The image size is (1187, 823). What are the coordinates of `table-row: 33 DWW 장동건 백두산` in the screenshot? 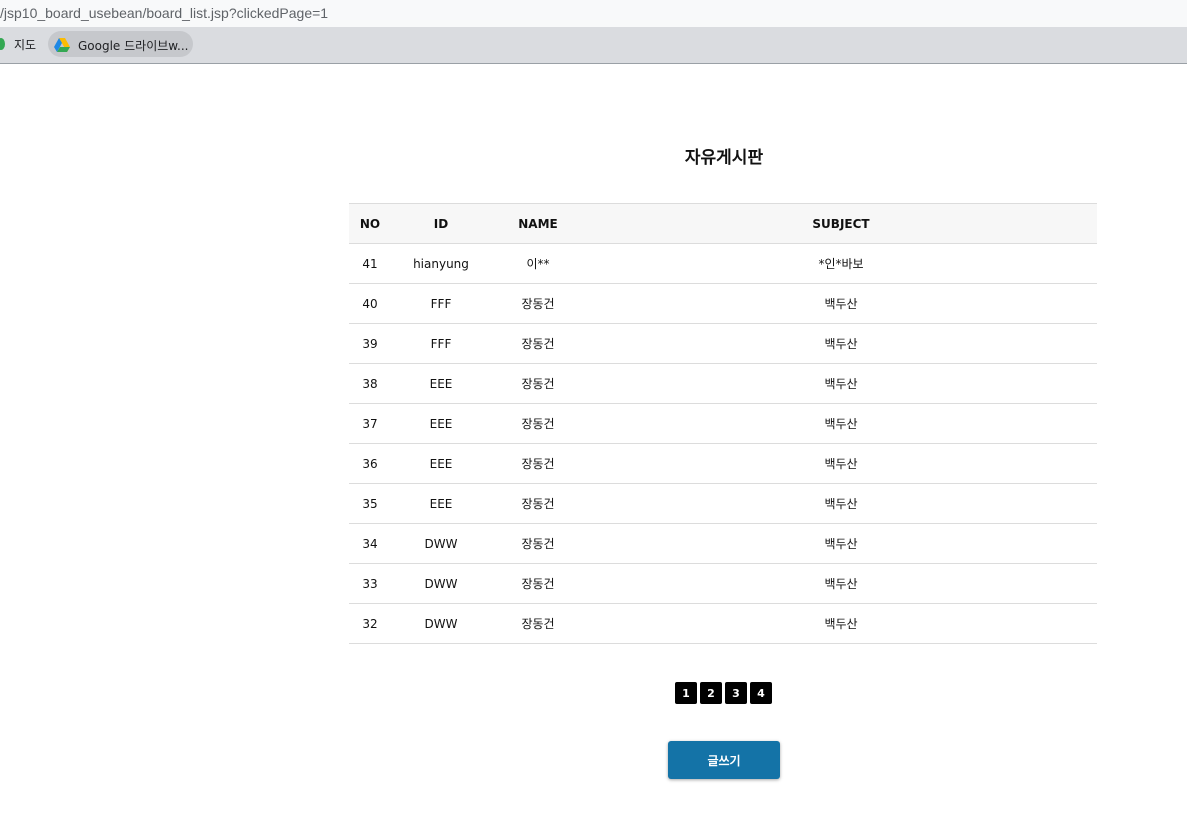 It's located at (723, 583).